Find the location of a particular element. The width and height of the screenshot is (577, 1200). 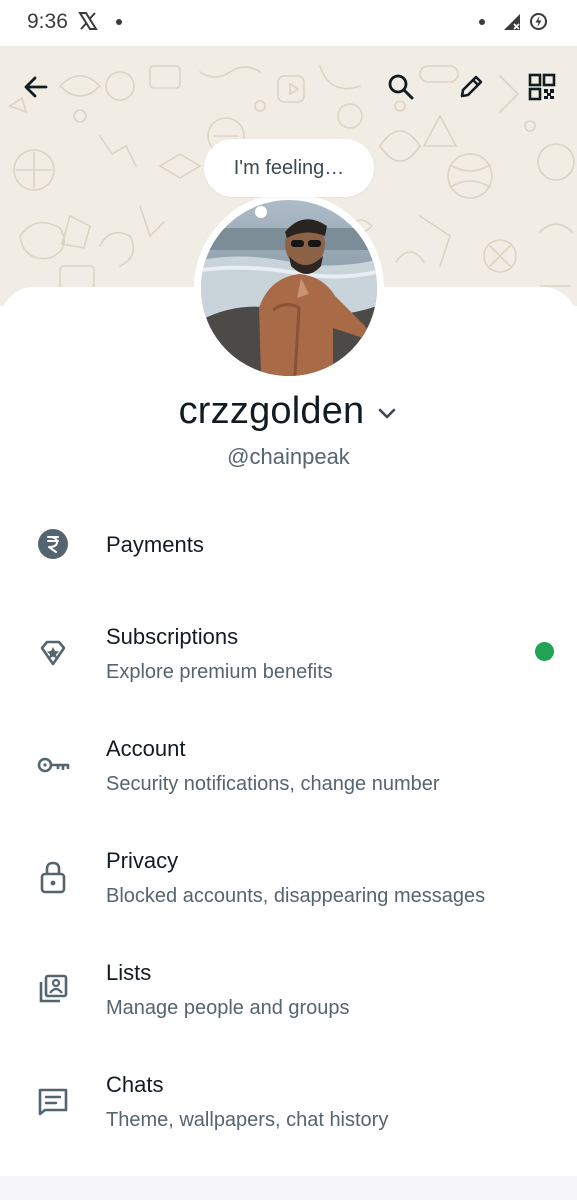

search-button is located at coordinates (401, 87).